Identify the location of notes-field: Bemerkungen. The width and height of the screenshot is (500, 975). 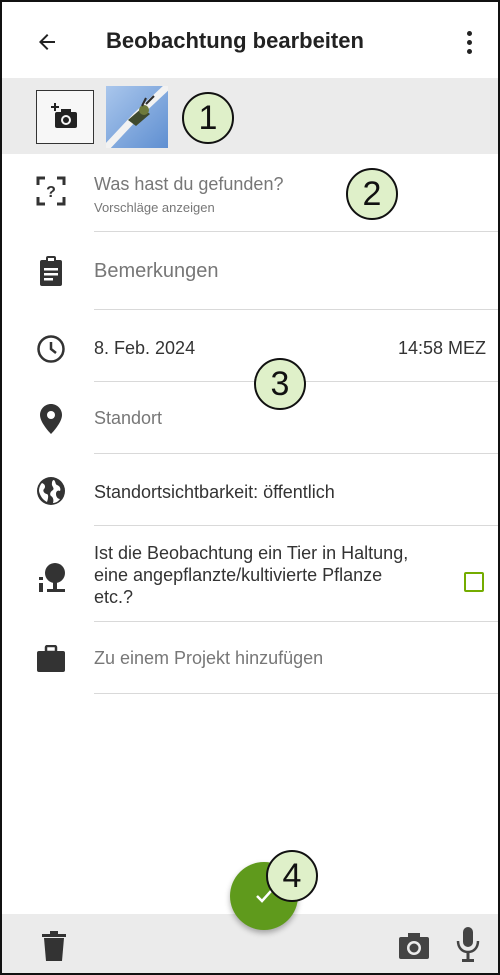
(156, 271).